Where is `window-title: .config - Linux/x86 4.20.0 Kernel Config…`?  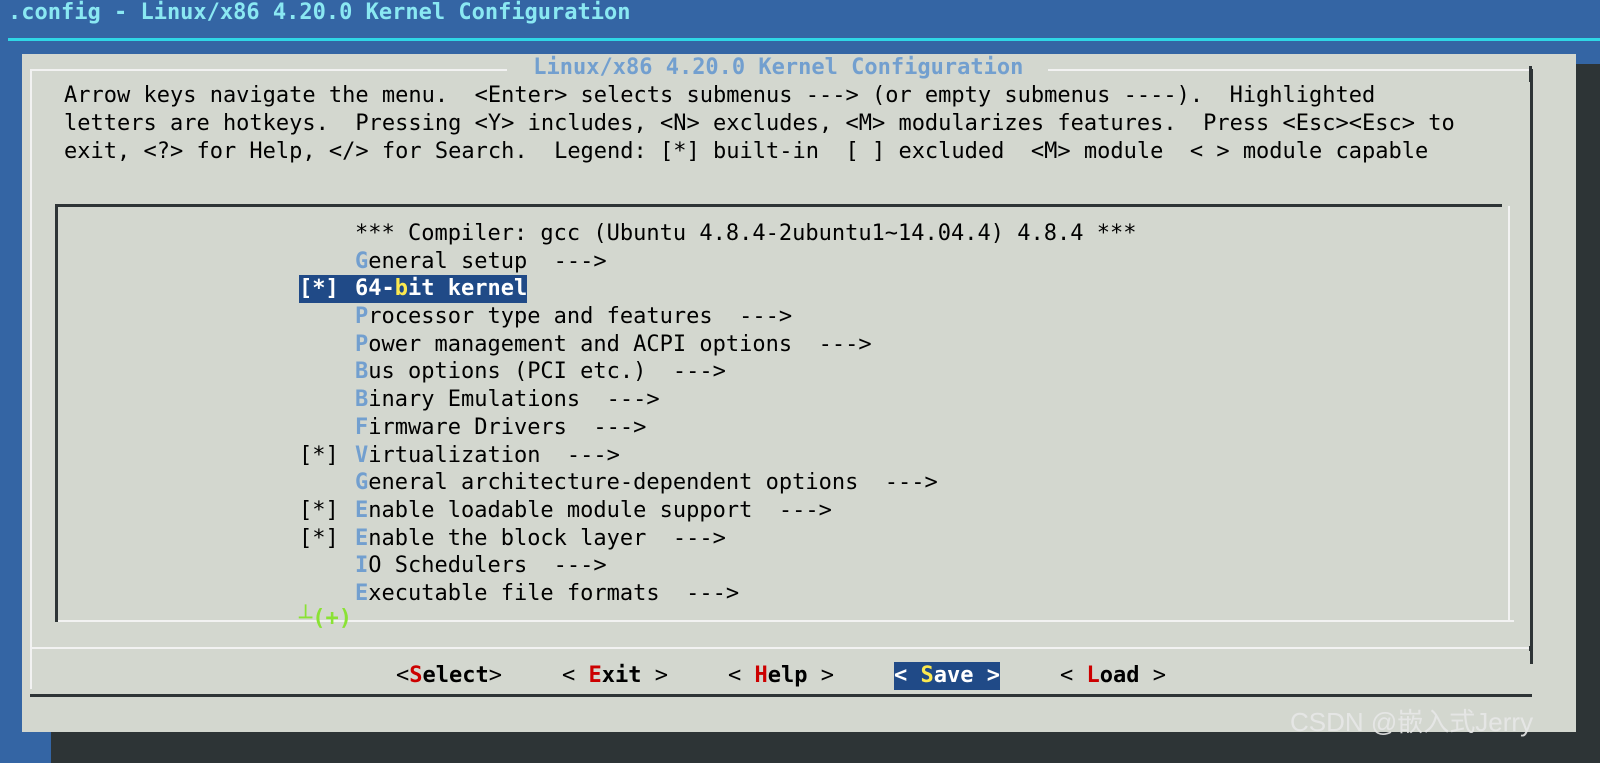 window-title: .config - Linux/x86 4.20.0 Kernel Config… is located at coordinates (319, 12).